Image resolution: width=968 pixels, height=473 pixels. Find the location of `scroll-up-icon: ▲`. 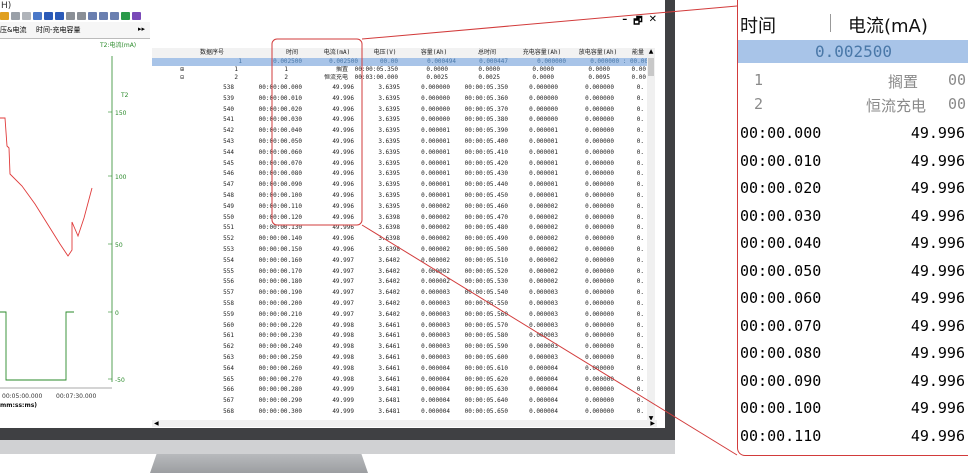

scroll-up-icon: ▲ is located at coordinates (651, 51).